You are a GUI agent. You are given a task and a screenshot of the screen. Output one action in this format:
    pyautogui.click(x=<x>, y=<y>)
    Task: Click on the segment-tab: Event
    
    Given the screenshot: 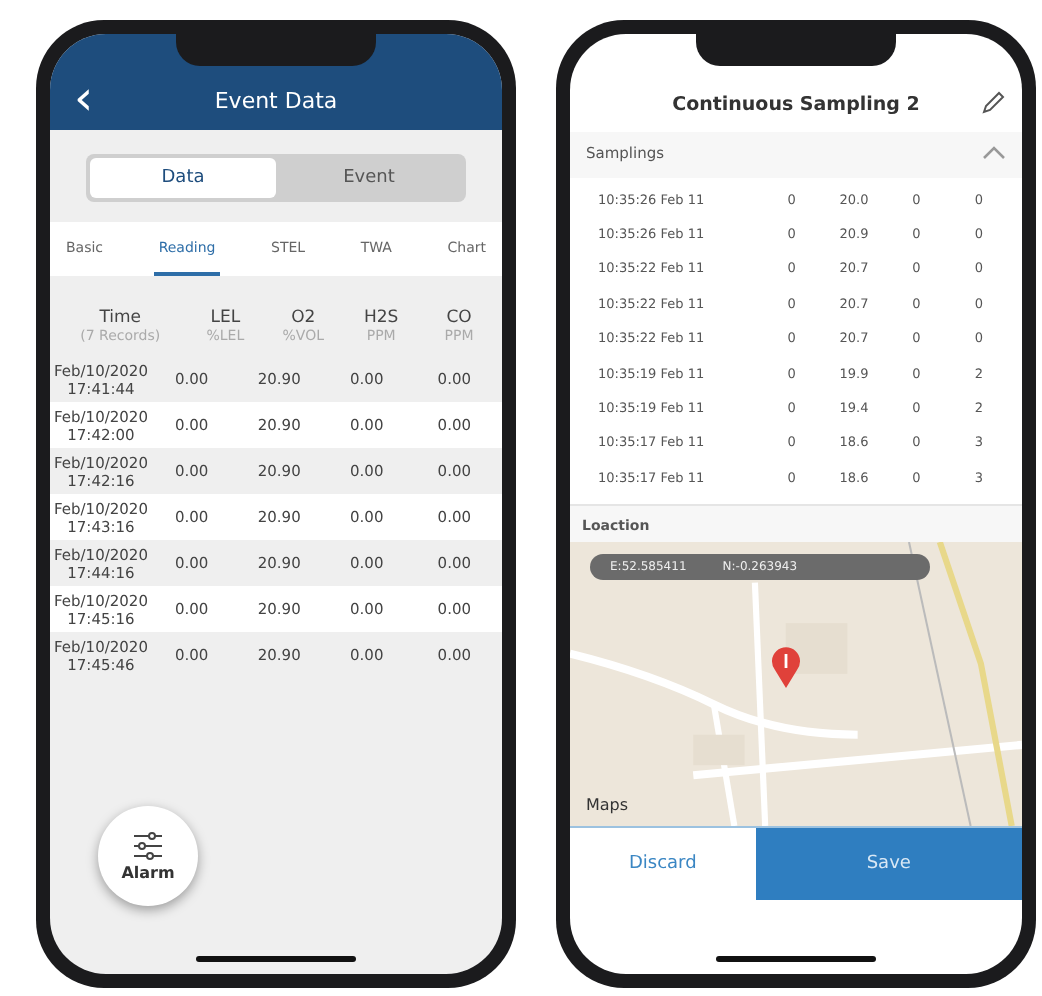 What is the action you would take?
    pyautogui.click(x=369, y=178)
    